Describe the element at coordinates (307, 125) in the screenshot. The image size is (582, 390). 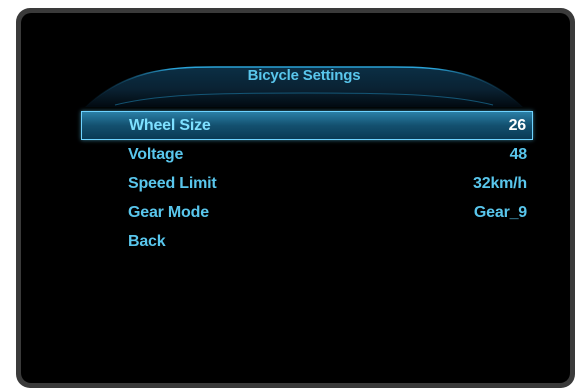
I see `menu-item-wheel-size: Wheel Size 26` at that location.